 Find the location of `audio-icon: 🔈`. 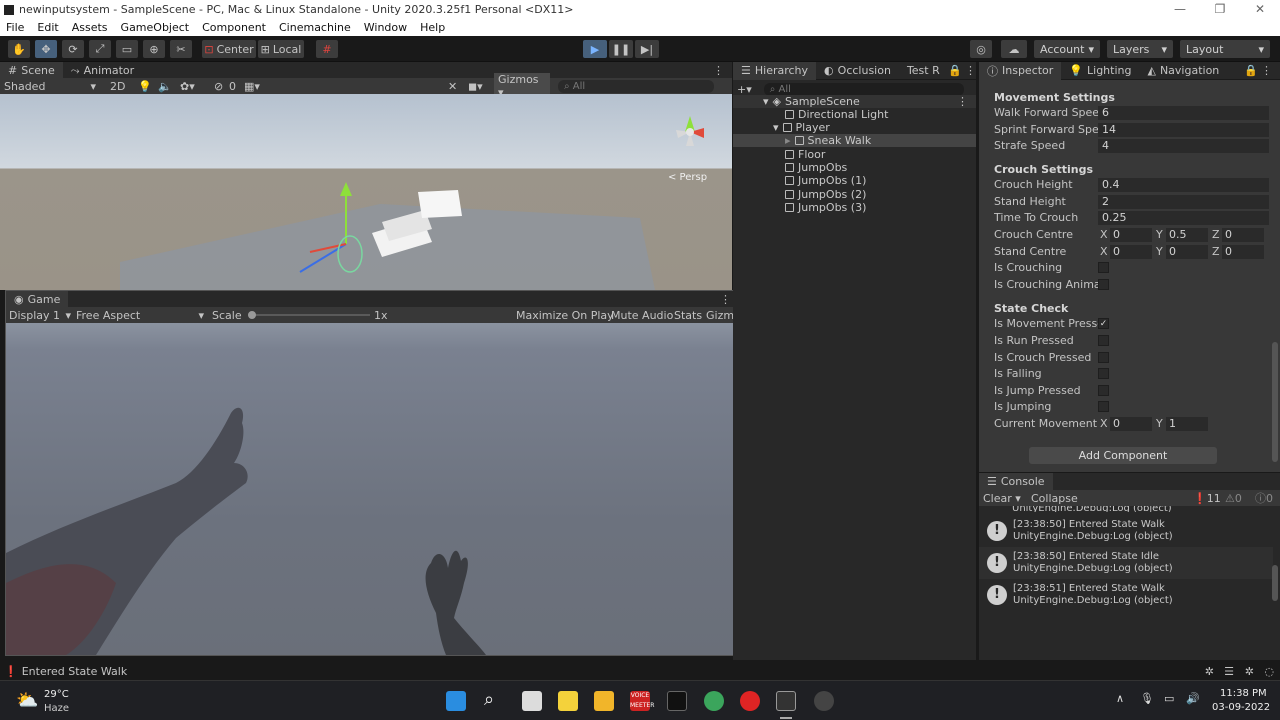

audio-icon: 🔈 is located at coordinates (165, 86).